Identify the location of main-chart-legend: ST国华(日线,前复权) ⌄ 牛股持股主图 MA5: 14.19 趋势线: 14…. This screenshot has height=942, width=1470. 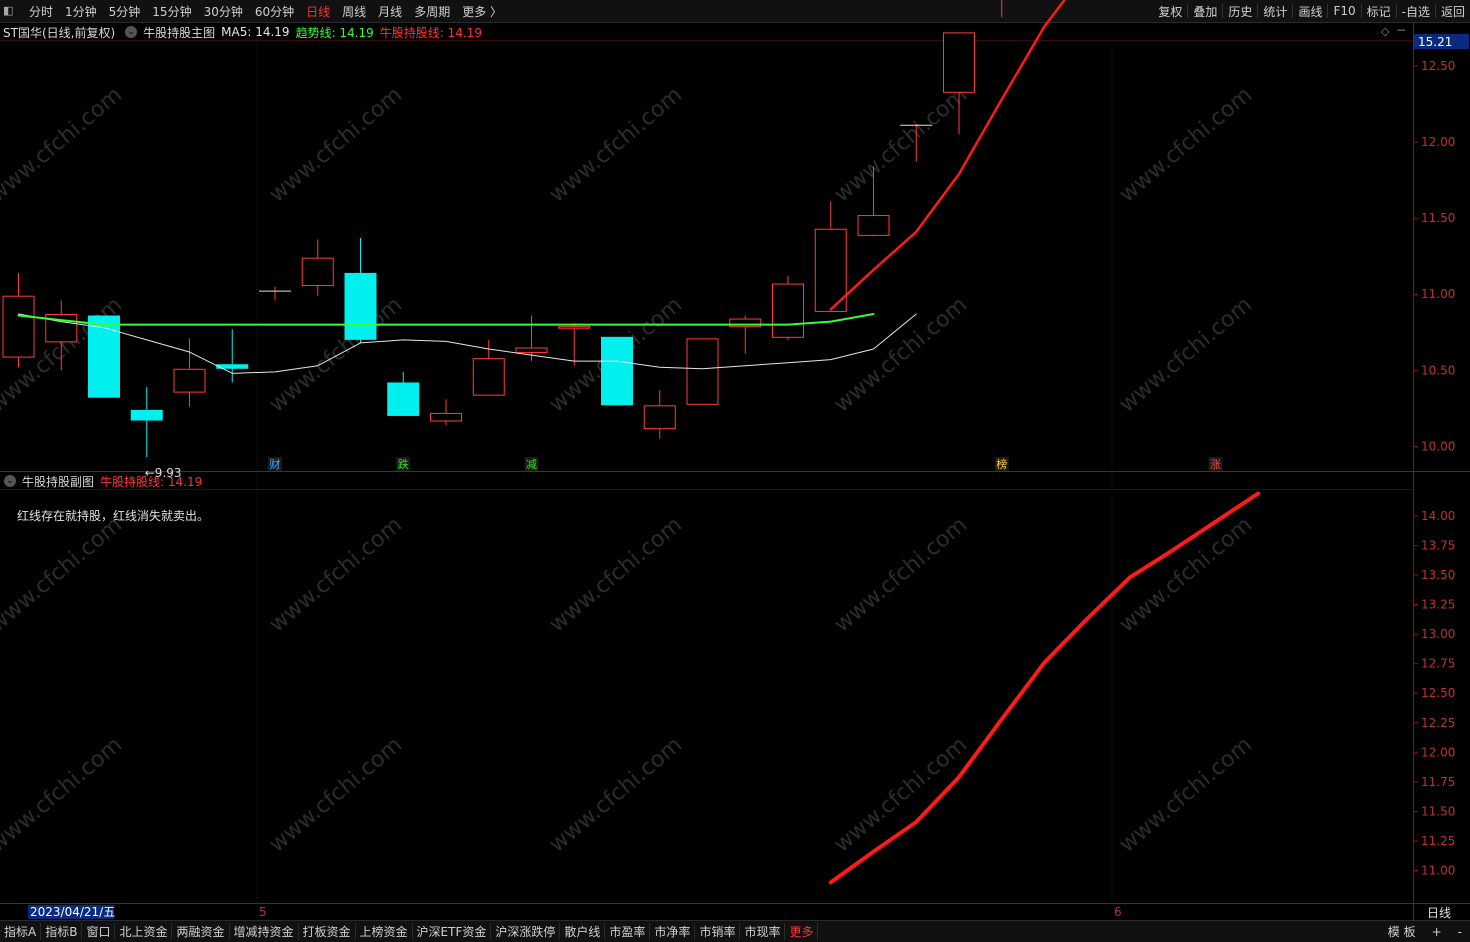
(244, 32).